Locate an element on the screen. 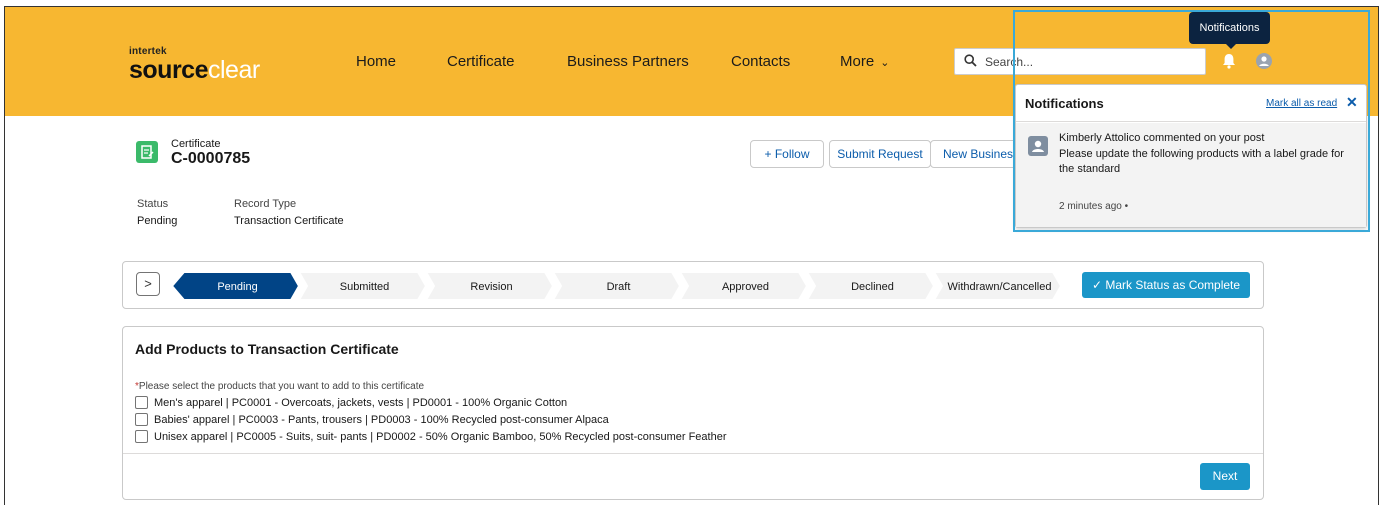 This screenshot has height=505, width=1384. nav-more-label: More is located at coordinates (857, 61).